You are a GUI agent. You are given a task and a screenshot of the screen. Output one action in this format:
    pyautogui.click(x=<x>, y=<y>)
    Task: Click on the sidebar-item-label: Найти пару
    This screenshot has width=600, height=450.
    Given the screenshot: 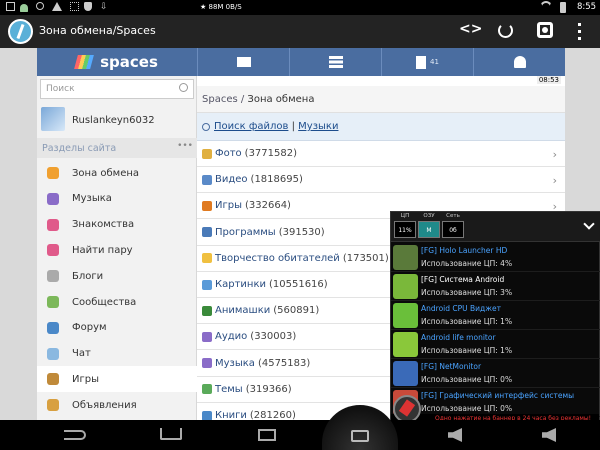 What is the action you would take?
    pyautogui.click(x=102, y=250)
    